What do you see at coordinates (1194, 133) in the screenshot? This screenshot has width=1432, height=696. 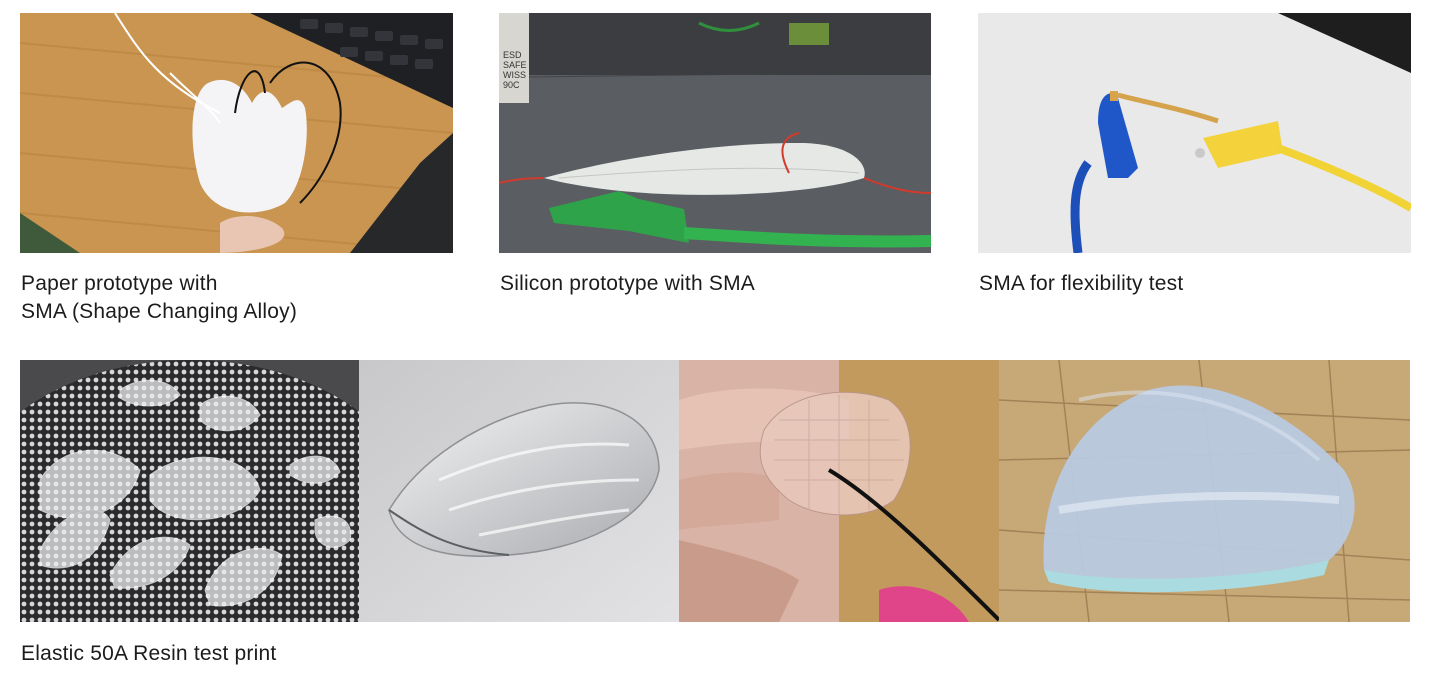 I see `sma-flexibility-photo` at bounding box center [1194, 133].